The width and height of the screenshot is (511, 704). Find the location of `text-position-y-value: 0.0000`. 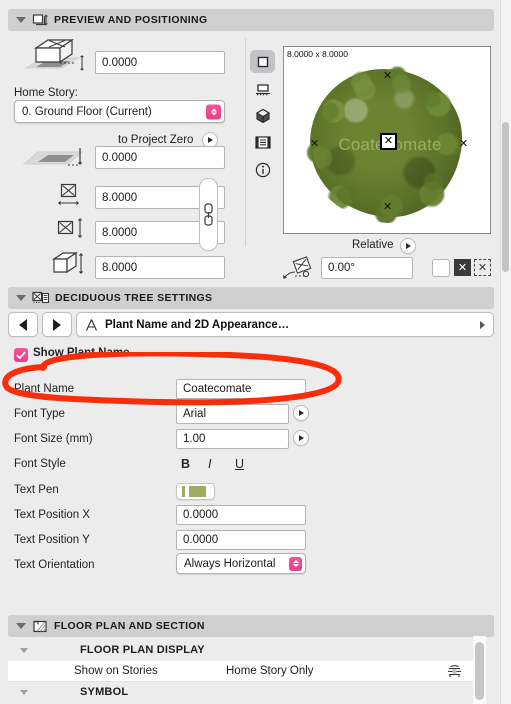

text-position-y-value: 0.0000 is located at coordinates (201, 540).